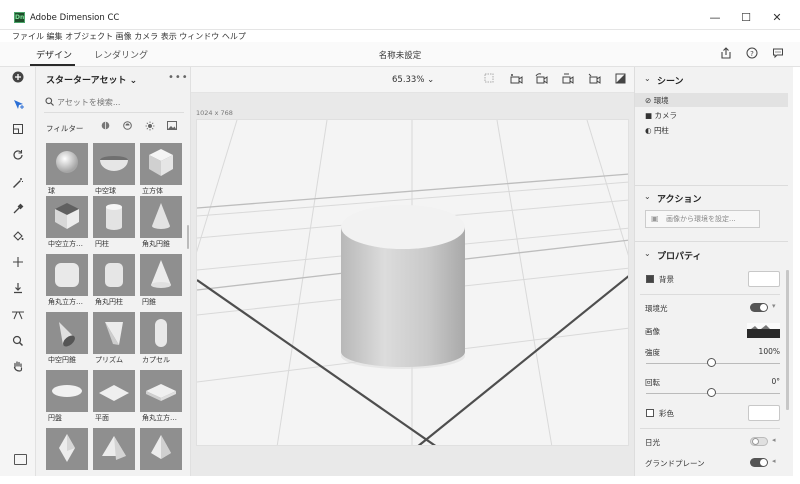  What do you see at coordinates (759, 307) in the screenshot?
I see `environment-light-toggle` at bounding box center [759, 307].